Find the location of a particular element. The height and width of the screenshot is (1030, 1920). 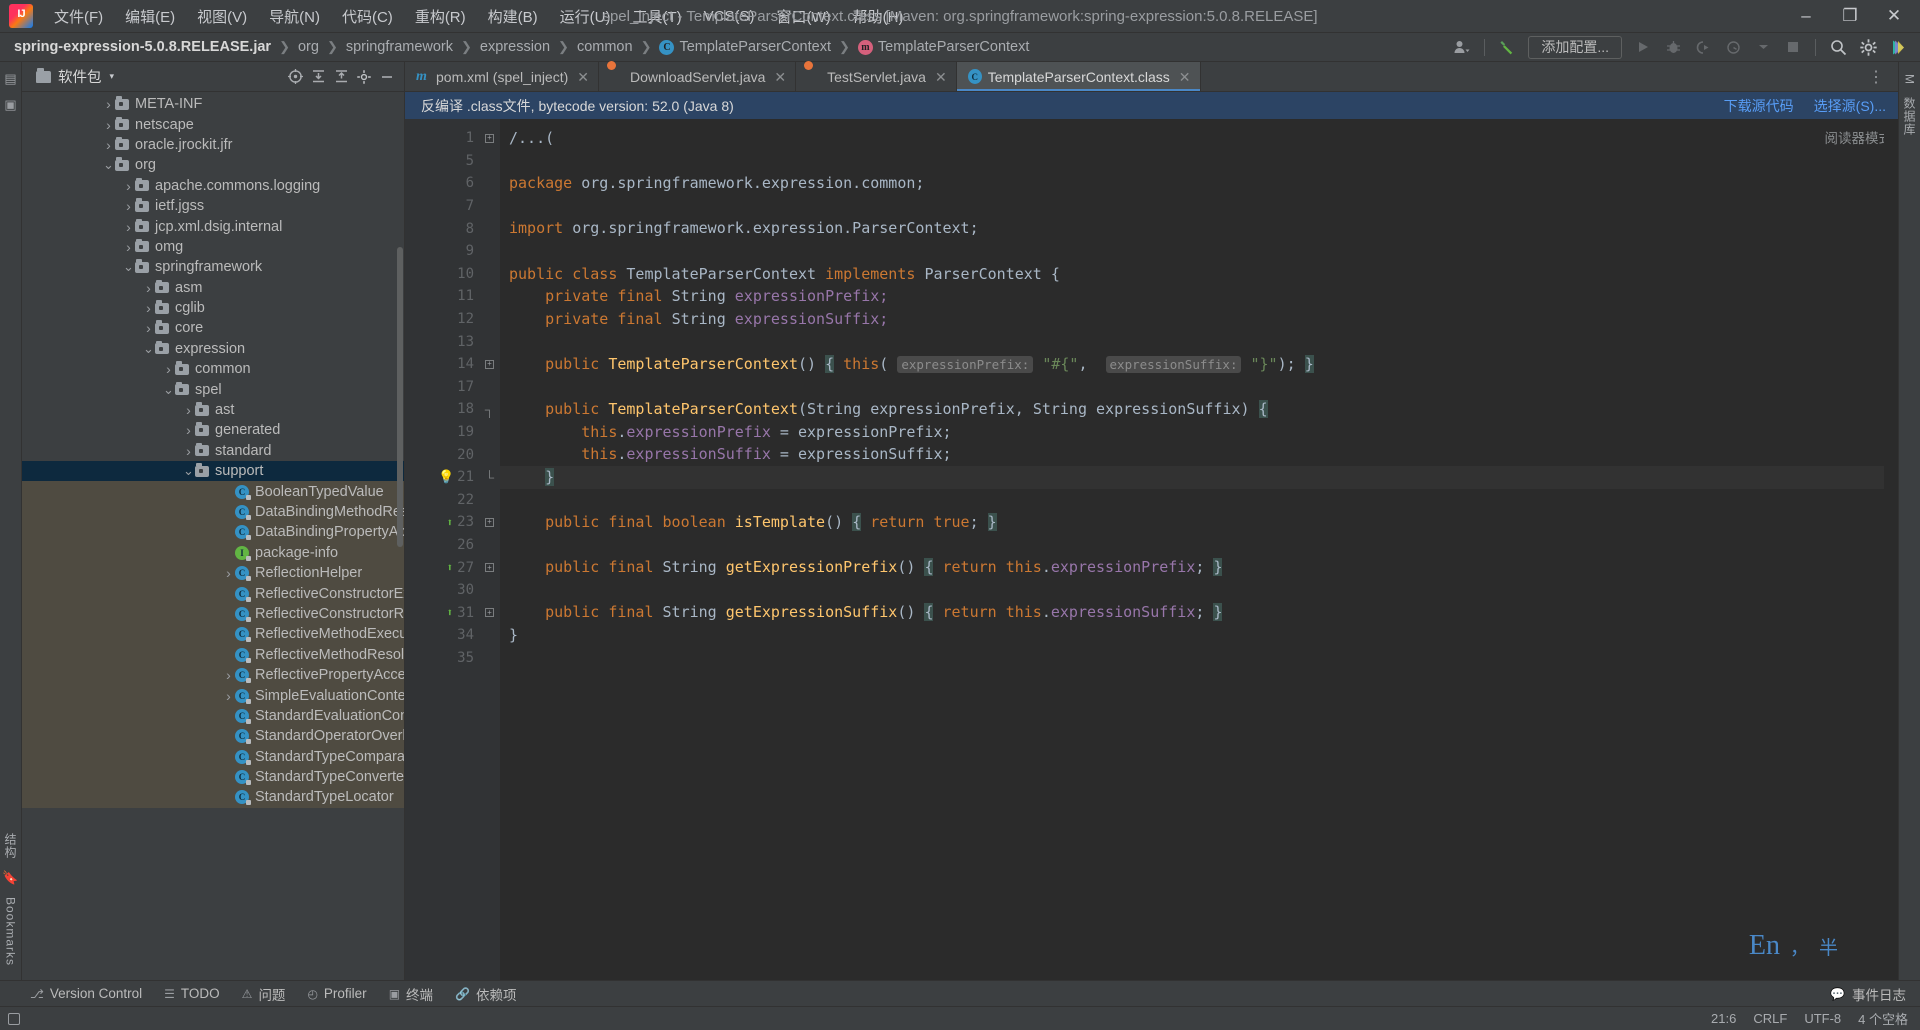

tree-item-2: › oracle.jrockit.jfr is located at coordinates (213, 145).